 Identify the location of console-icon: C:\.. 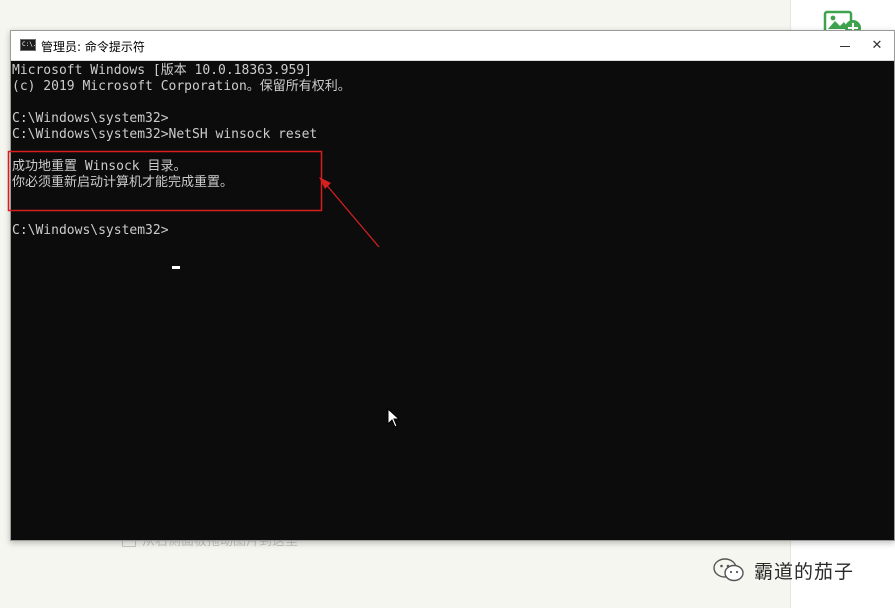
(28, 45).